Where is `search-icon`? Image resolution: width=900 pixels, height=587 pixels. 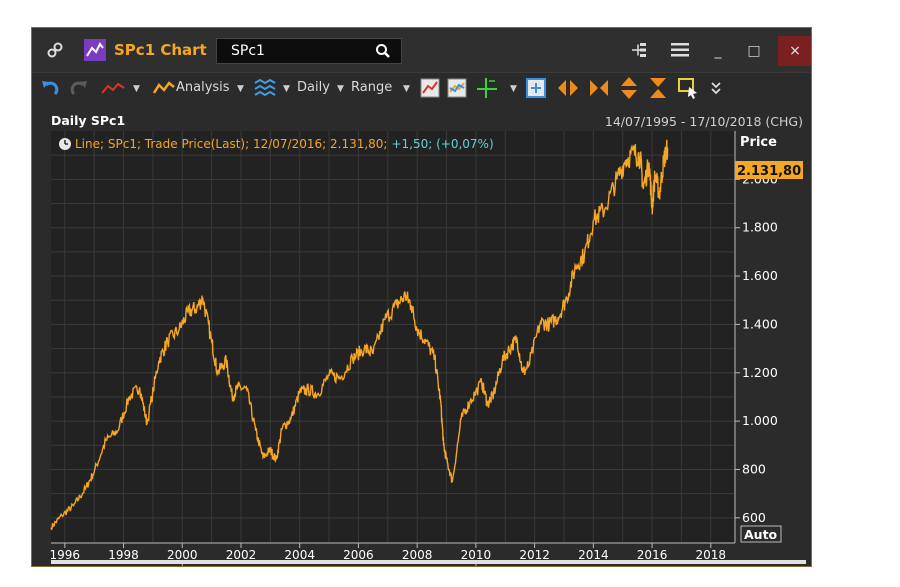
search-icon is located at coordinates (383, 51).